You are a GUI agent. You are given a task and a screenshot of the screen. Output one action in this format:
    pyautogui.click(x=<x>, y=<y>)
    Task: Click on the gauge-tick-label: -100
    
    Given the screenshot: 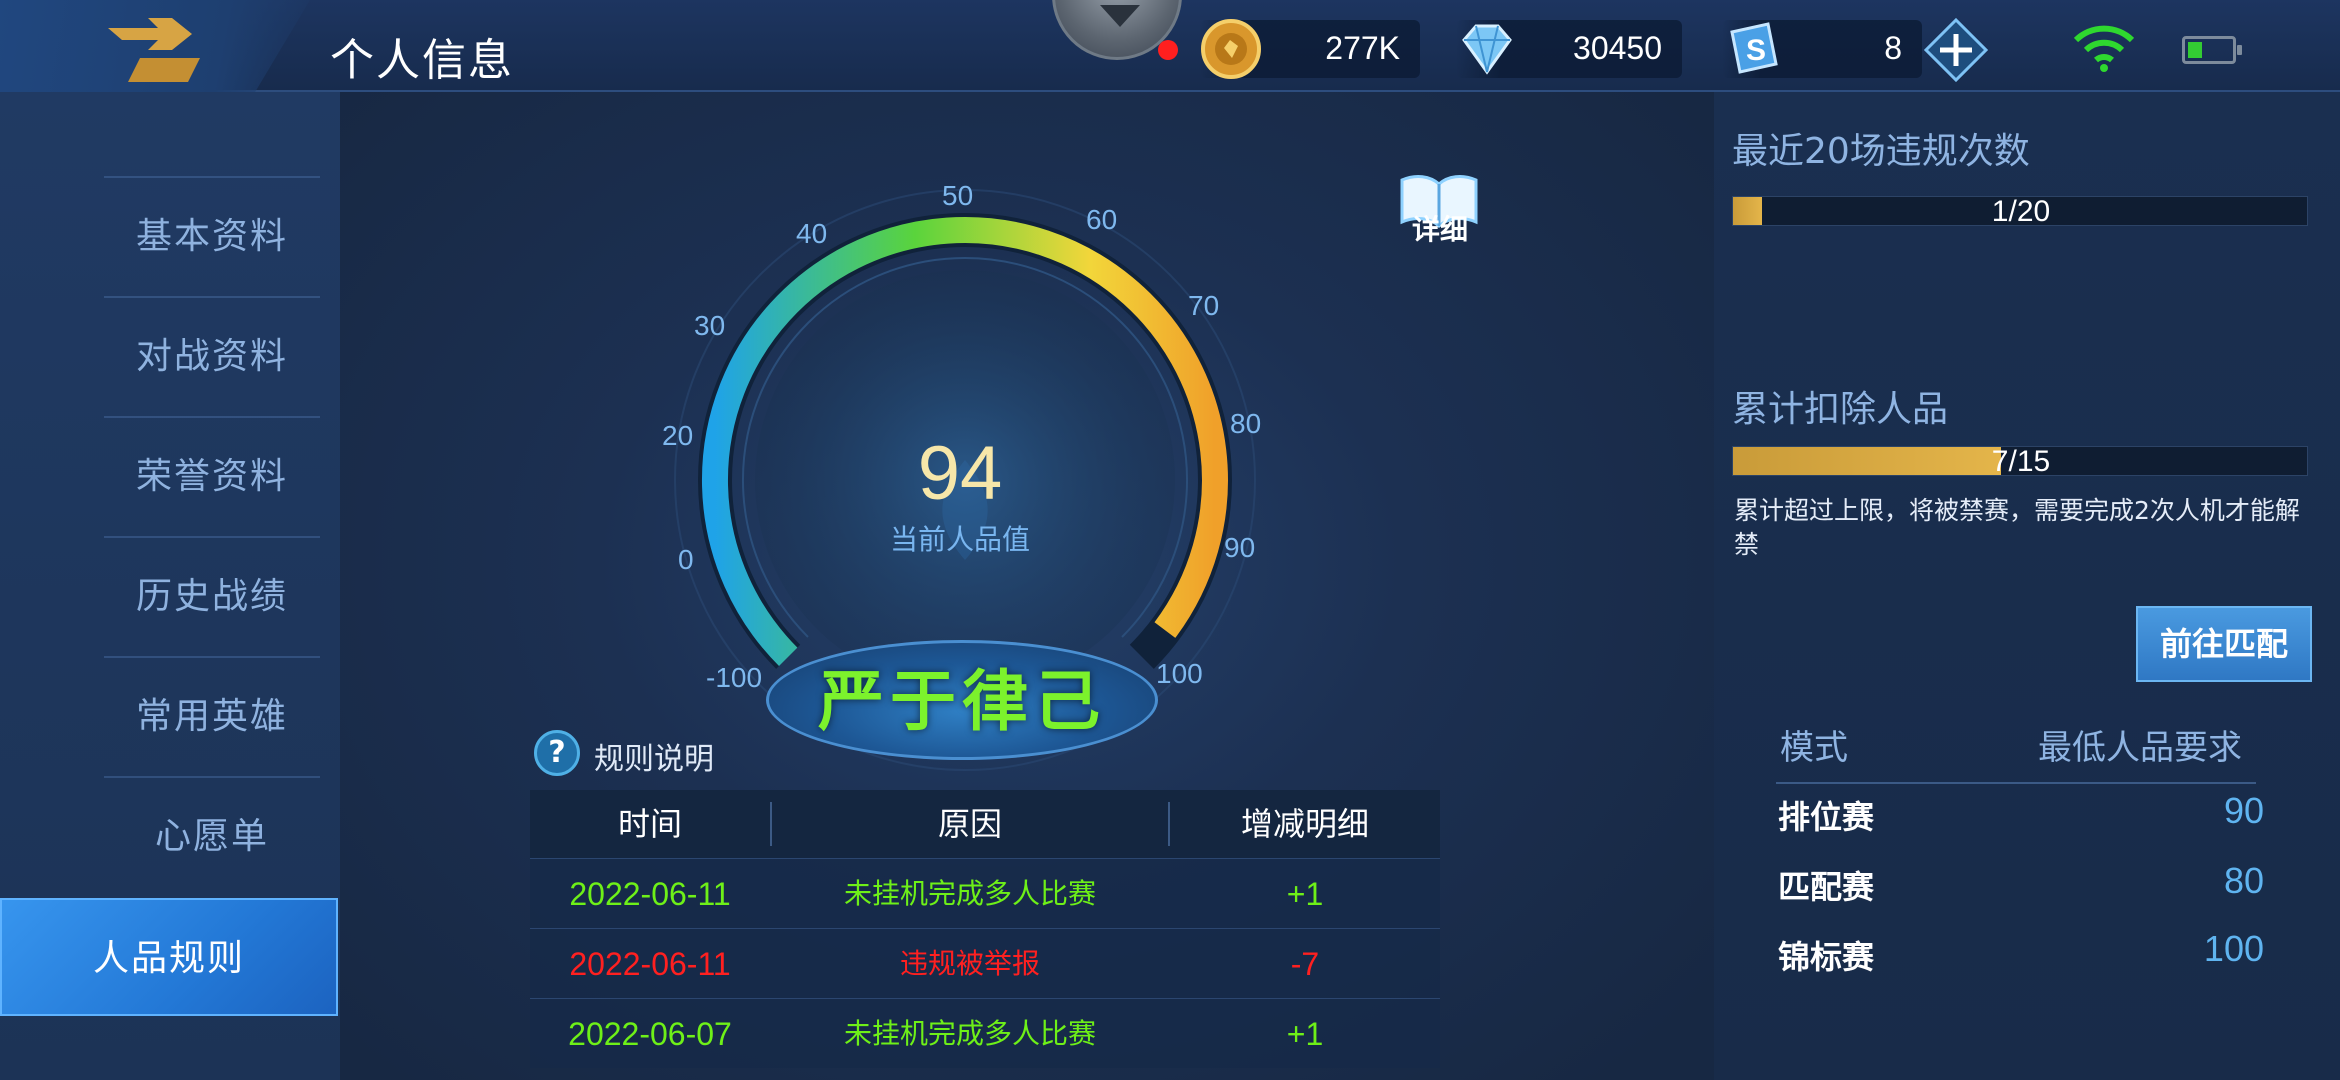 What is the action you would take?
    pyautogui.click(x=734, y=677)
    